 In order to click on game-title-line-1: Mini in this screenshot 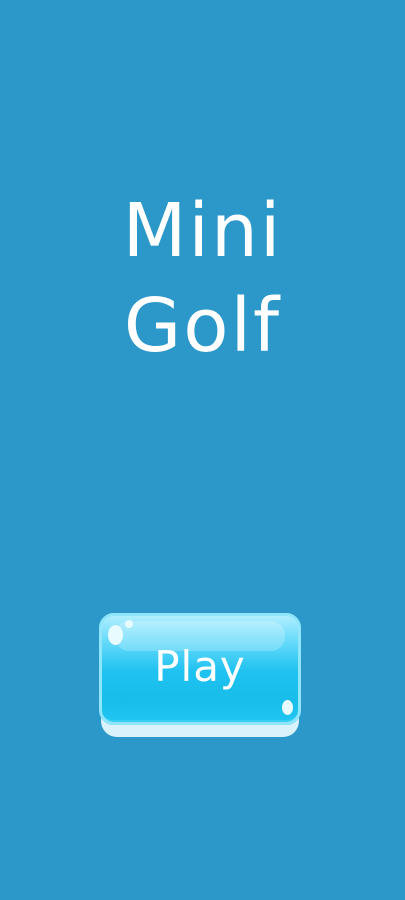, I will do `click(202, 231)`.